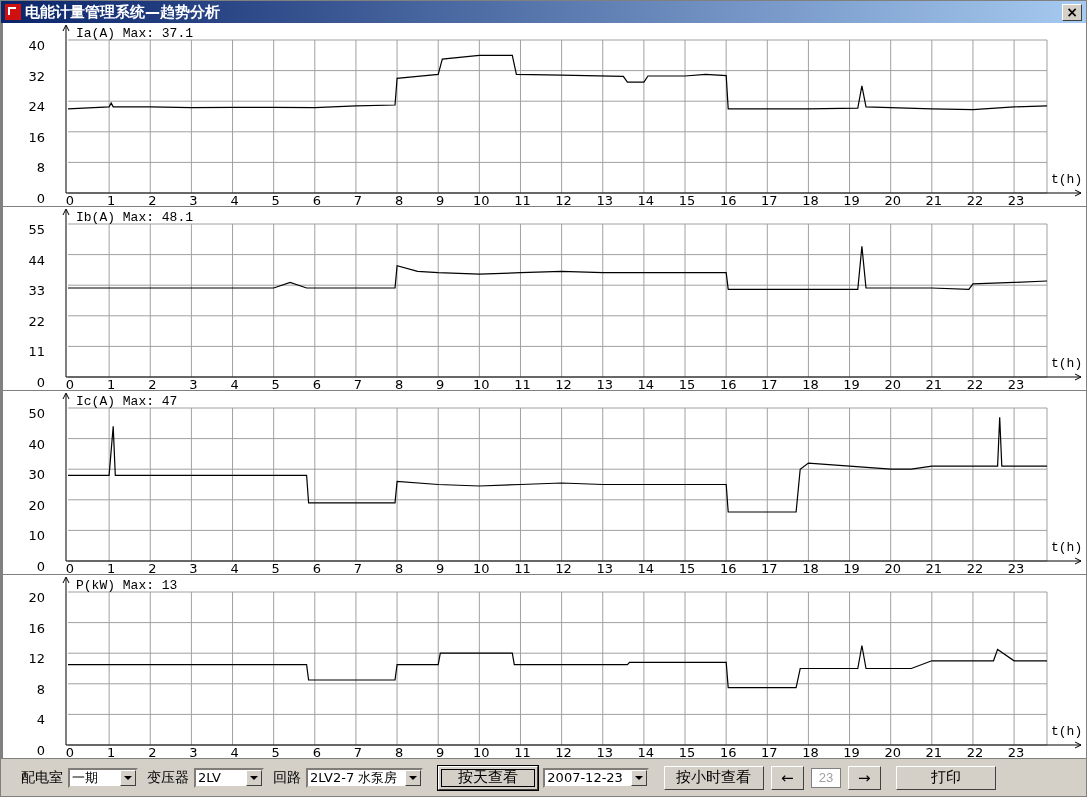  What do you see at coordinates (596, 777) in the screenshot?
I see `dropdown-field: 2007-12-23` at bounding box center [596, 777].